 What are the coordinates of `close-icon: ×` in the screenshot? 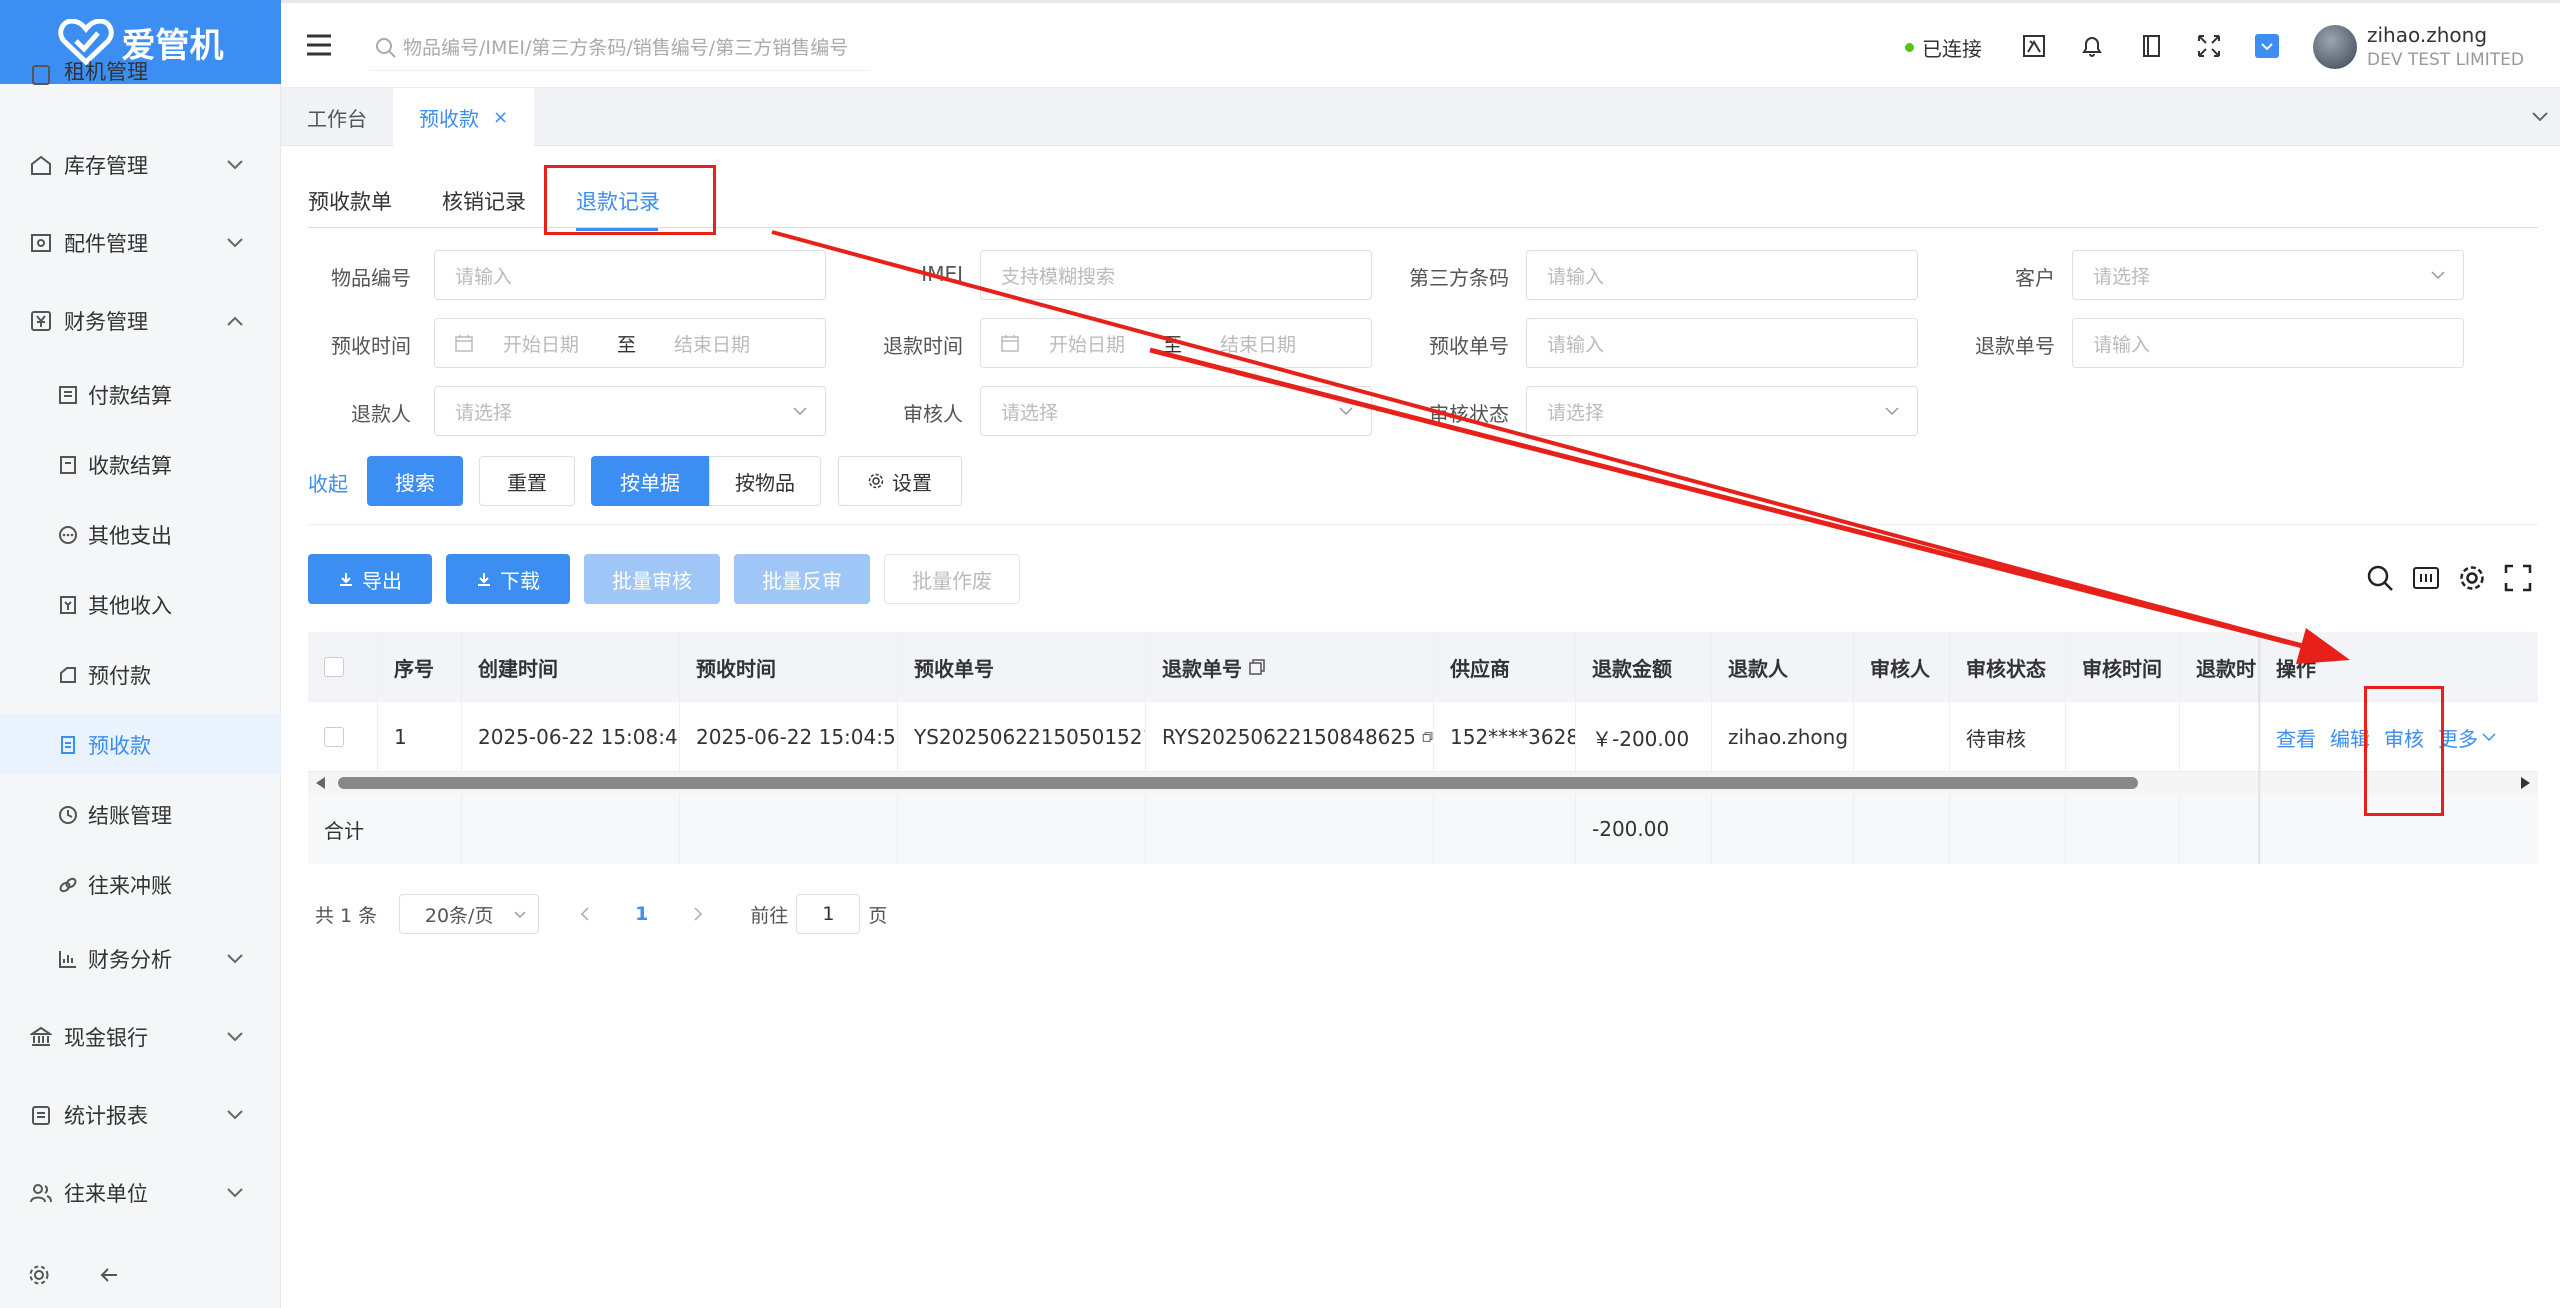 It's located at (500, 117).